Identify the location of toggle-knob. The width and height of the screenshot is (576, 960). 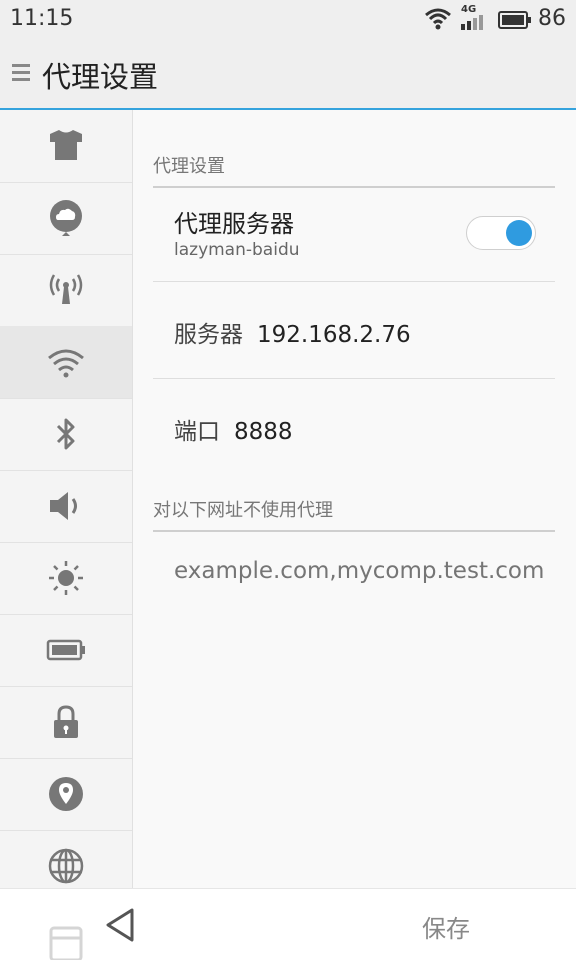
(519, 233).